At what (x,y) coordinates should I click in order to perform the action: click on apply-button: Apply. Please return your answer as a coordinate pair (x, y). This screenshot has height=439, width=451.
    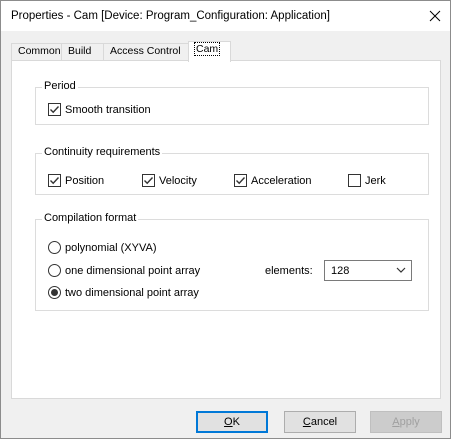
    Looking at the image, I should click on (406, 422).